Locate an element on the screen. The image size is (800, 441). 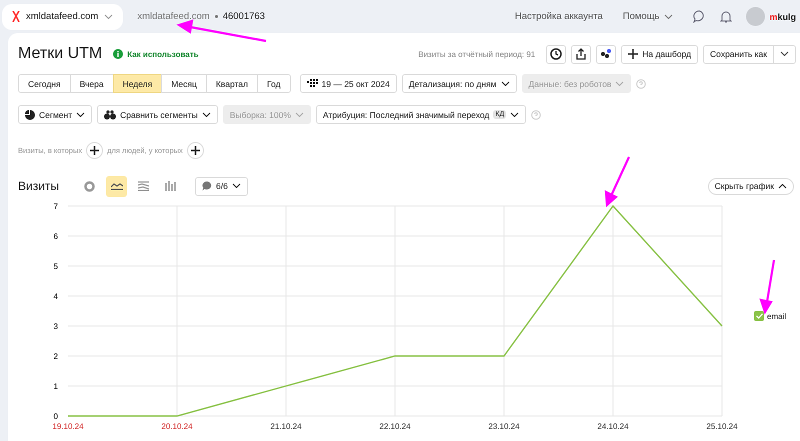
clock-icon is located at coordinates (556, 54).